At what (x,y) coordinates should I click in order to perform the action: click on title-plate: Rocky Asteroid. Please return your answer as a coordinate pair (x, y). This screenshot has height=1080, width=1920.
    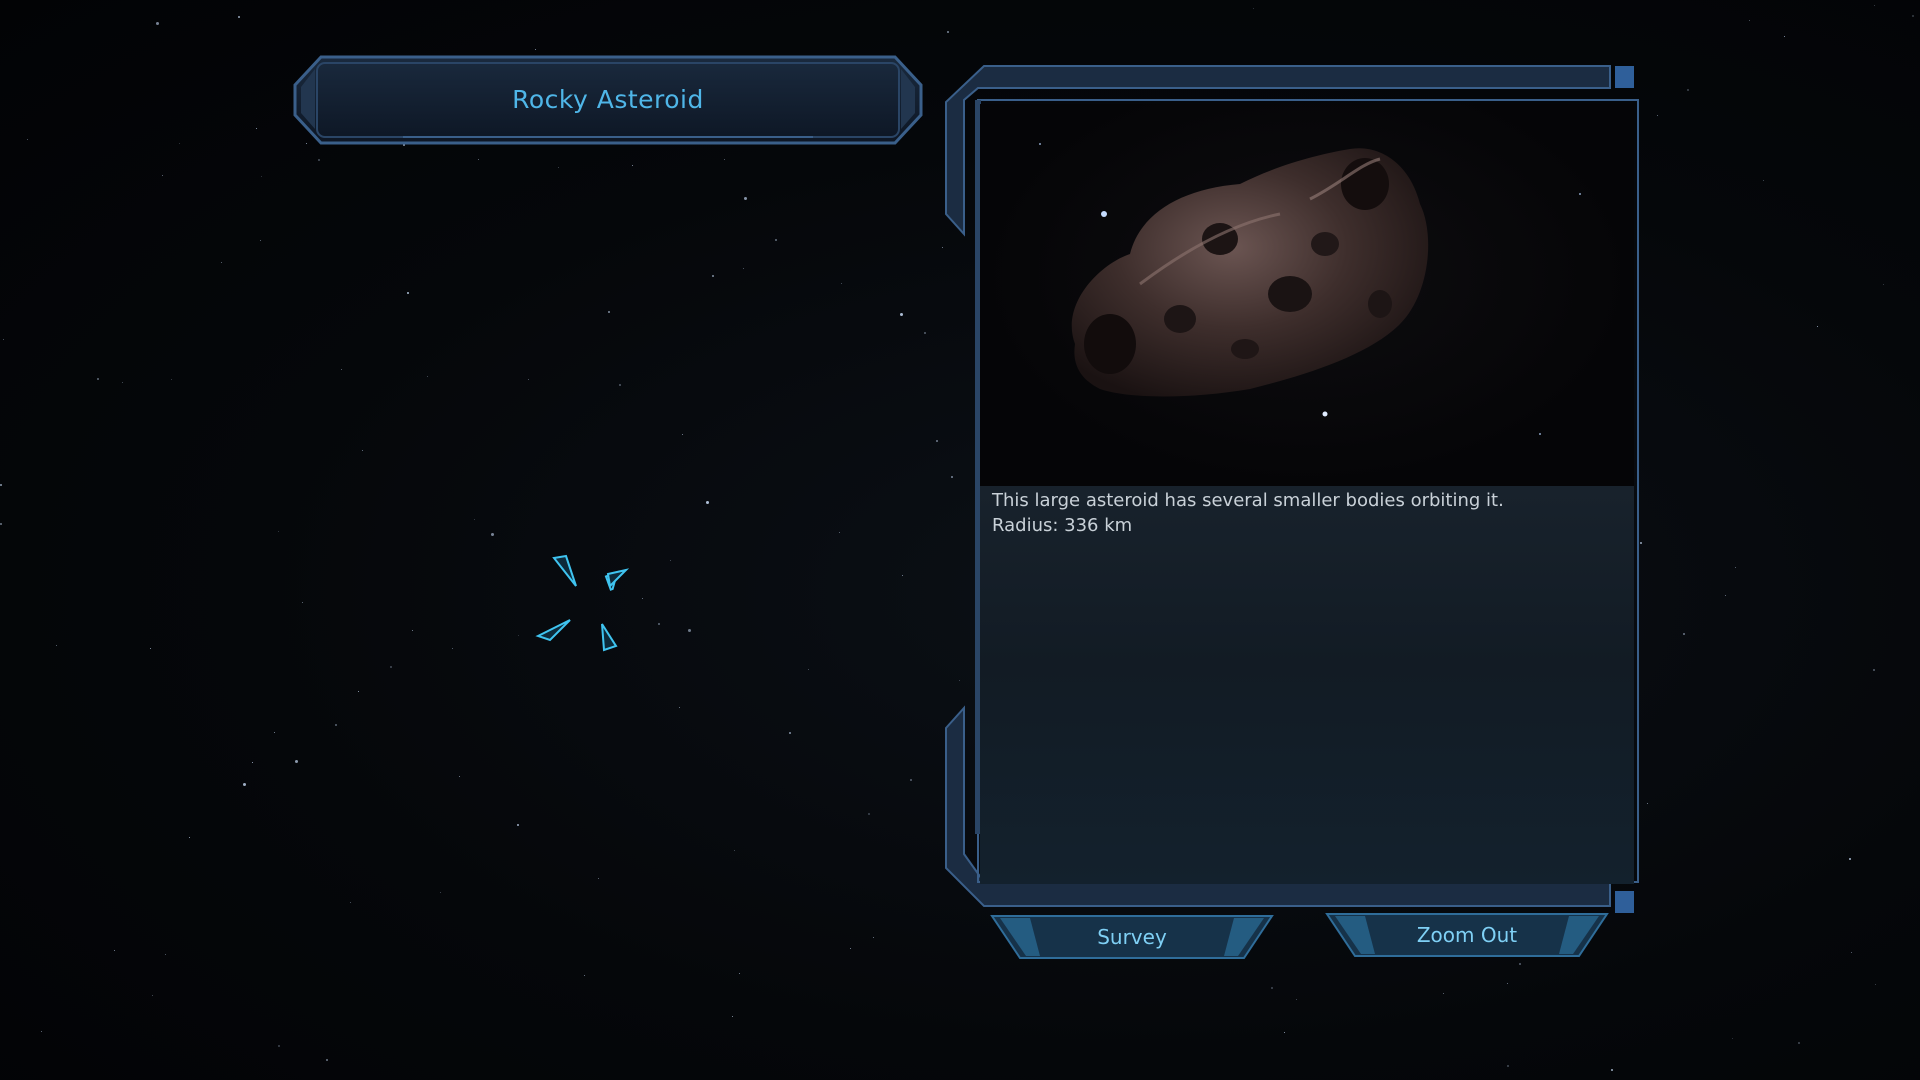
    Looking at the image, I should click on (608, 100).